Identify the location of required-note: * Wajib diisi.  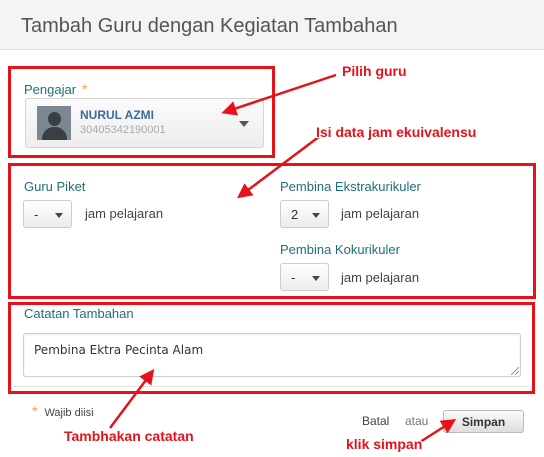
(63, 411).